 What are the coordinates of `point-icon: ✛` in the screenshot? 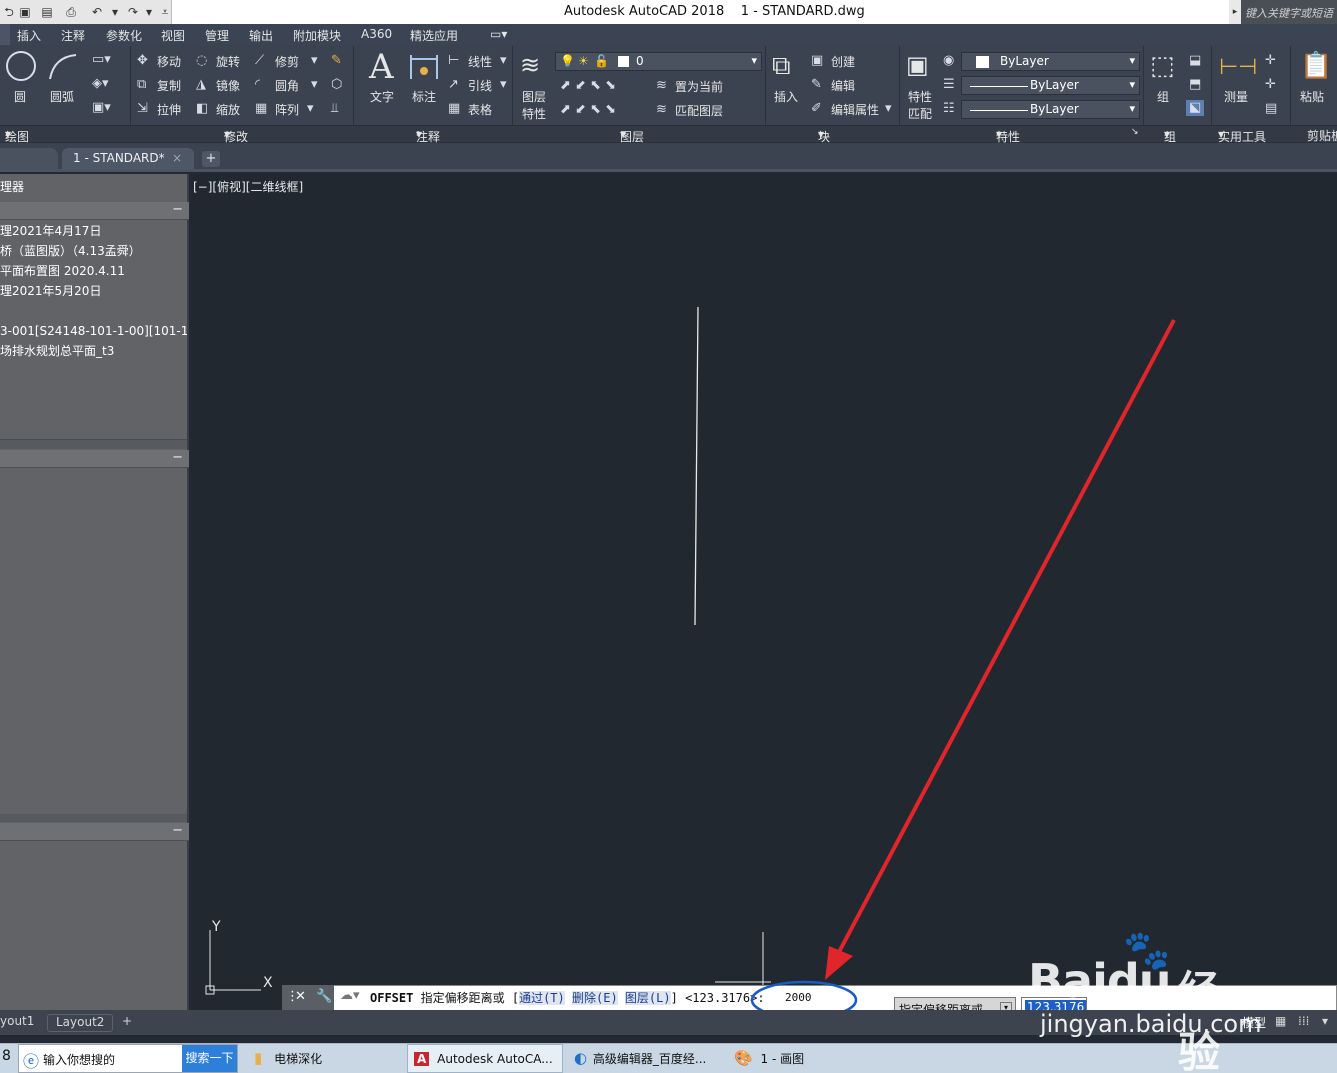 It's located at (1270, 85).